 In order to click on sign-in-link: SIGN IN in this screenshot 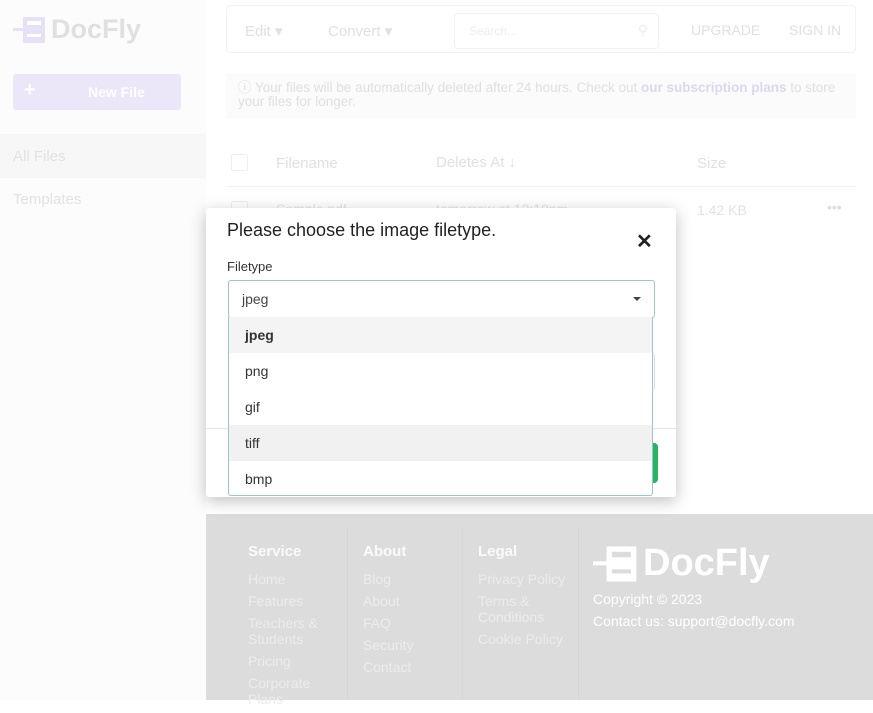, I will do `click(815, 30)`.